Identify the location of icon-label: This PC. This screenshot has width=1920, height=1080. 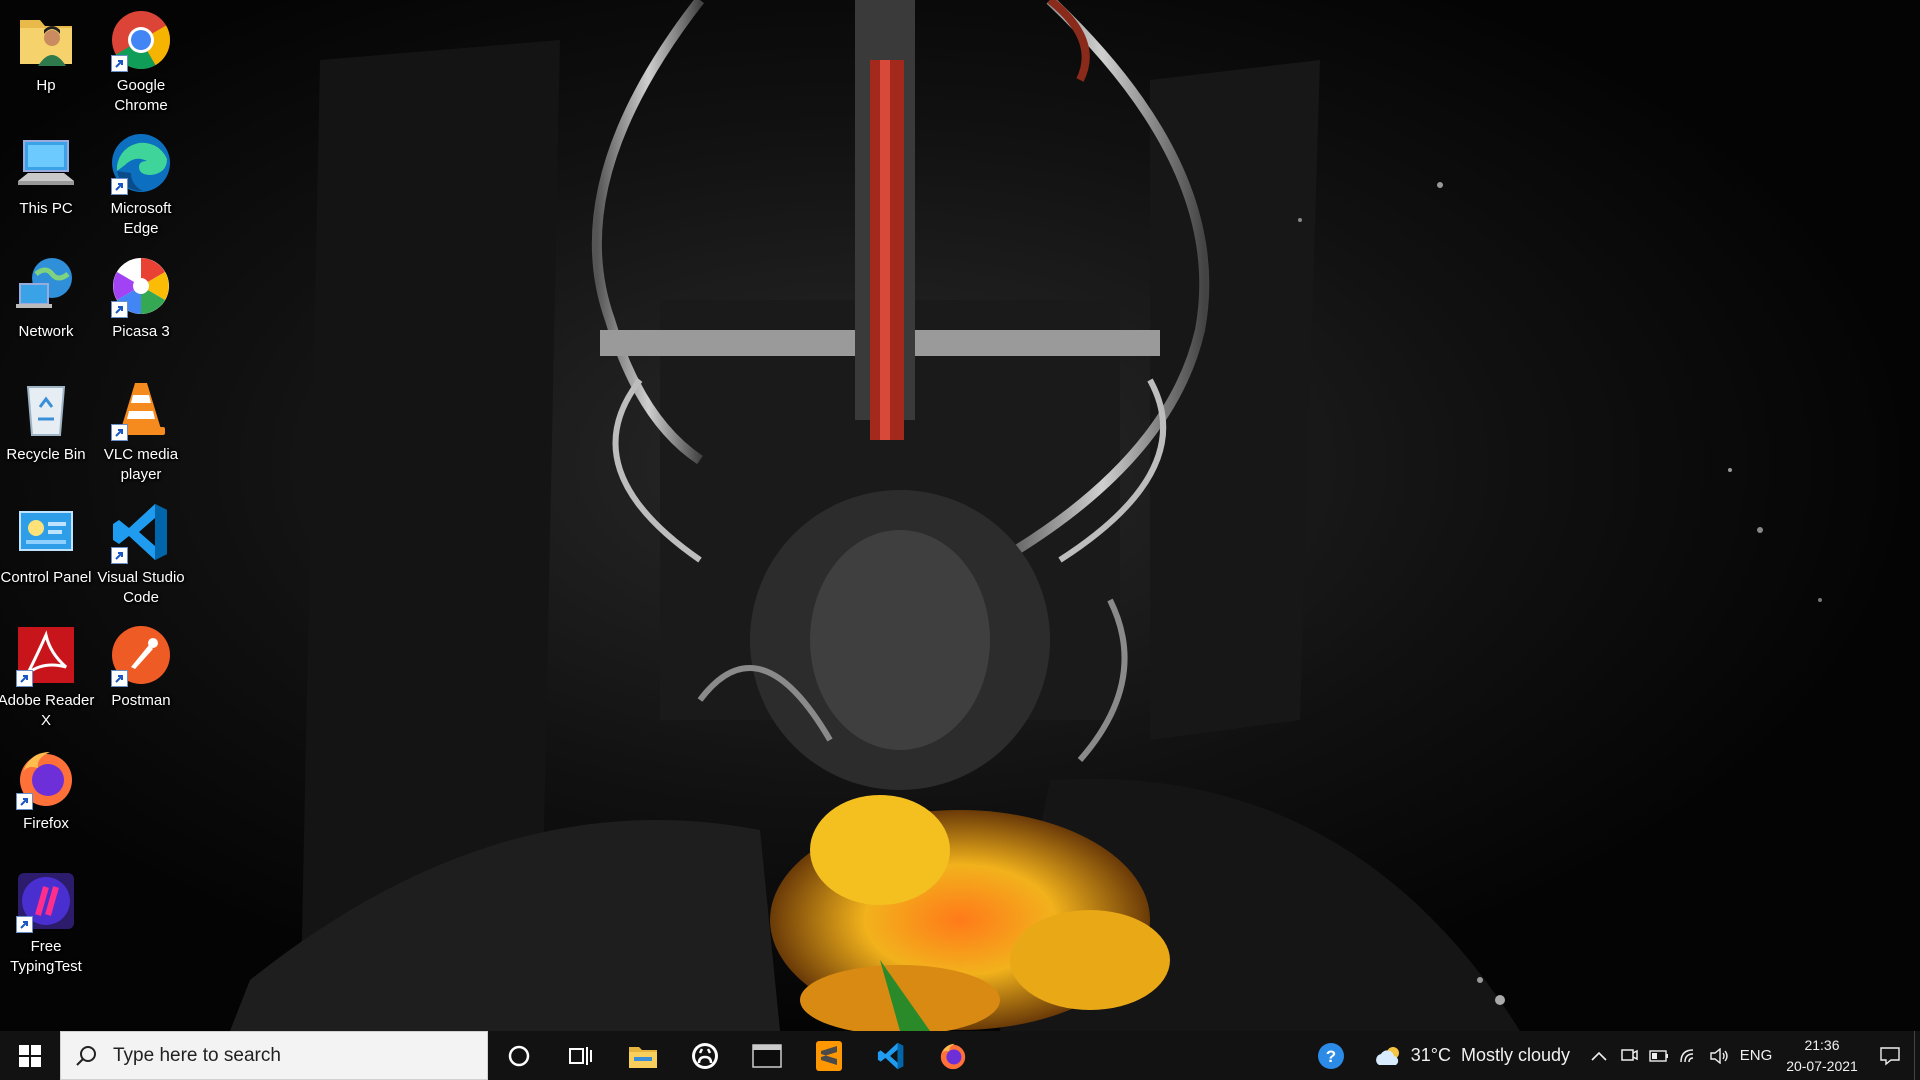
(46, 208).